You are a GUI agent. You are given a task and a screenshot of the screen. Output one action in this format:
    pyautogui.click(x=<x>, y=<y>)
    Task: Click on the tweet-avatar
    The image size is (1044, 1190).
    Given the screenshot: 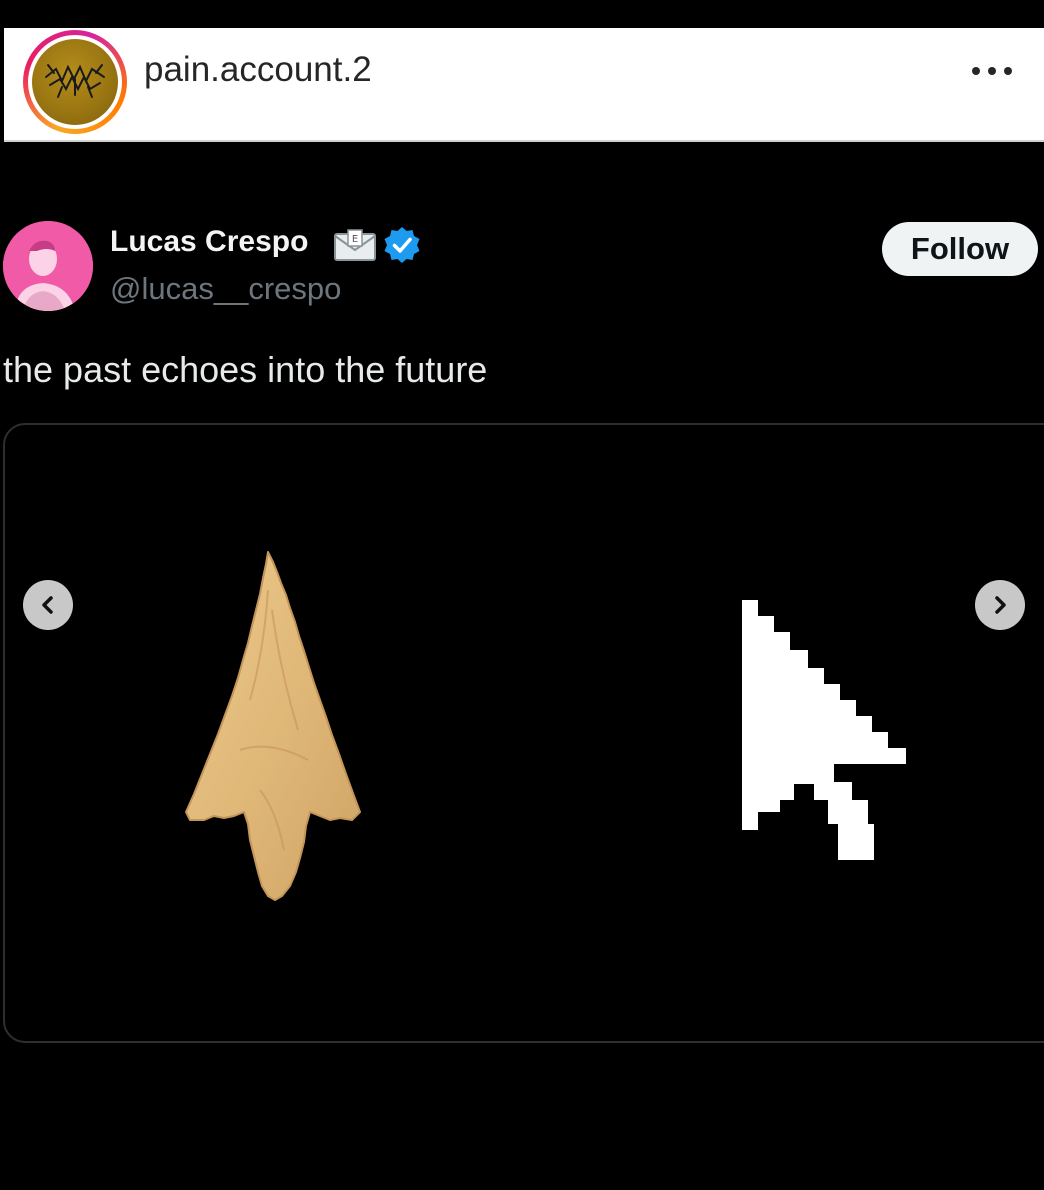 What is the action you would take?
    pyautogui.click(x=48, y=266)
    